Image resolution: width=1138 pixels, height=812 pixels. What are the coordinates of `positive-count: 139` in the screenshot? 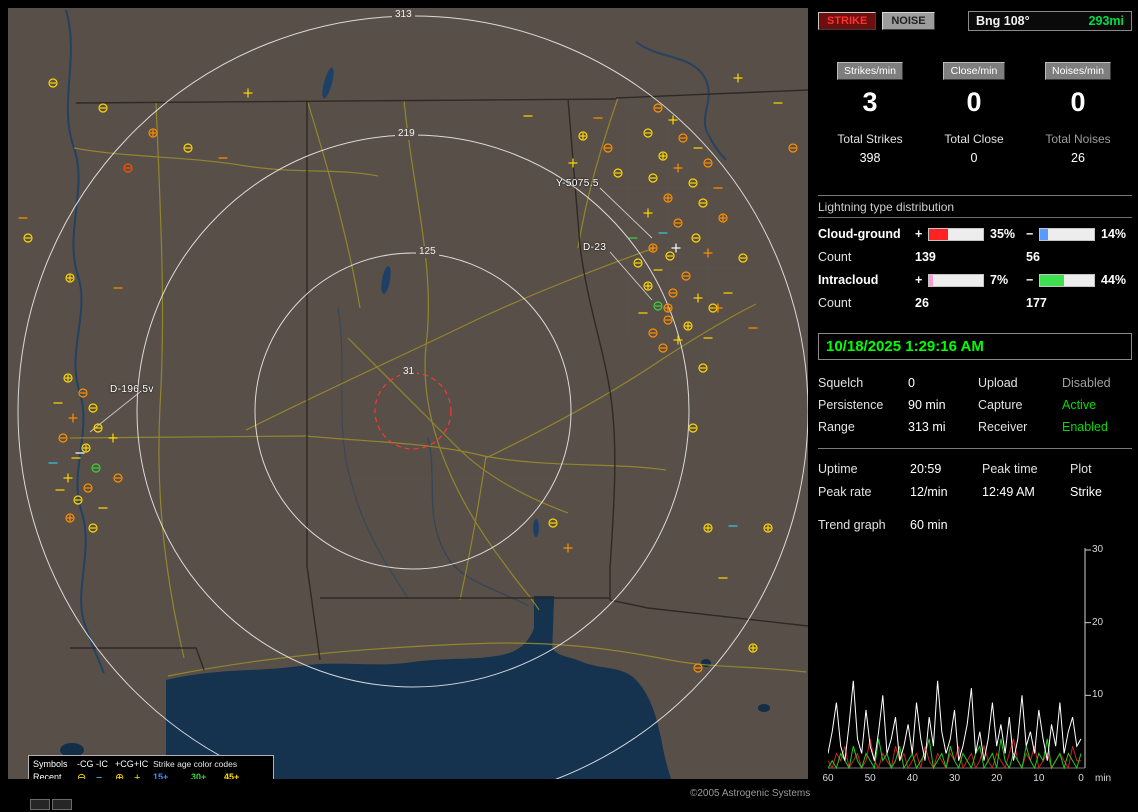 It's located at (925, 257).